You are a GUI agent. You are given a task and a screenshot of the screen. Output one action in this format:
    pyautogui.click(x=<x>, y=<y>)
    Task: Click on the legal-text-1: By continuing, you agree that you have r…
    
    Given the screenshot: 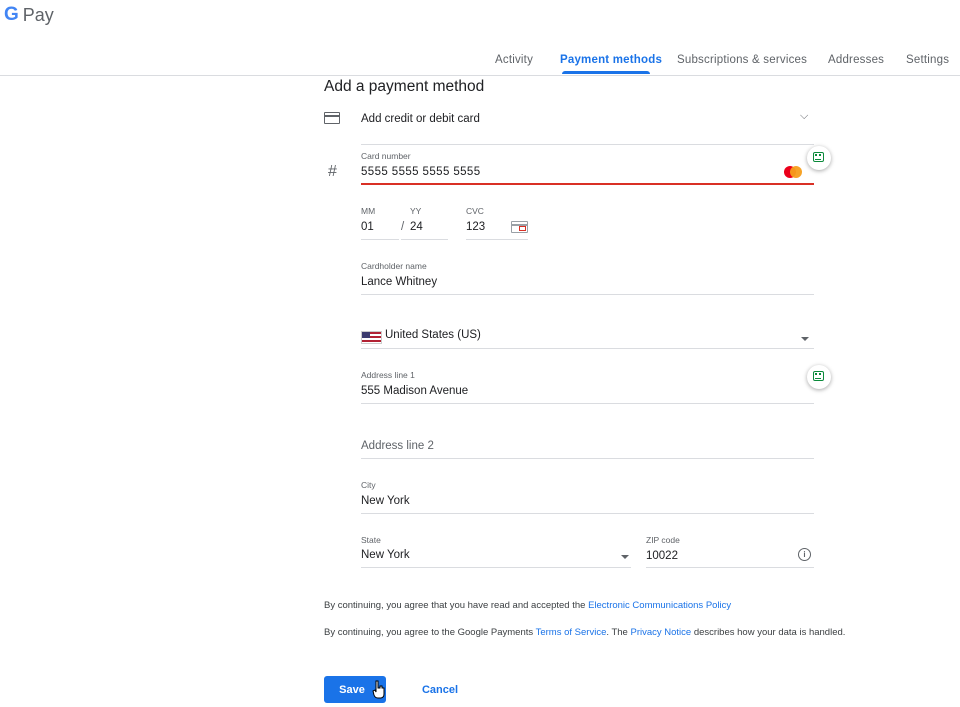 What is the action you would take?
    pyautogui.click(x=456, y=605)
    